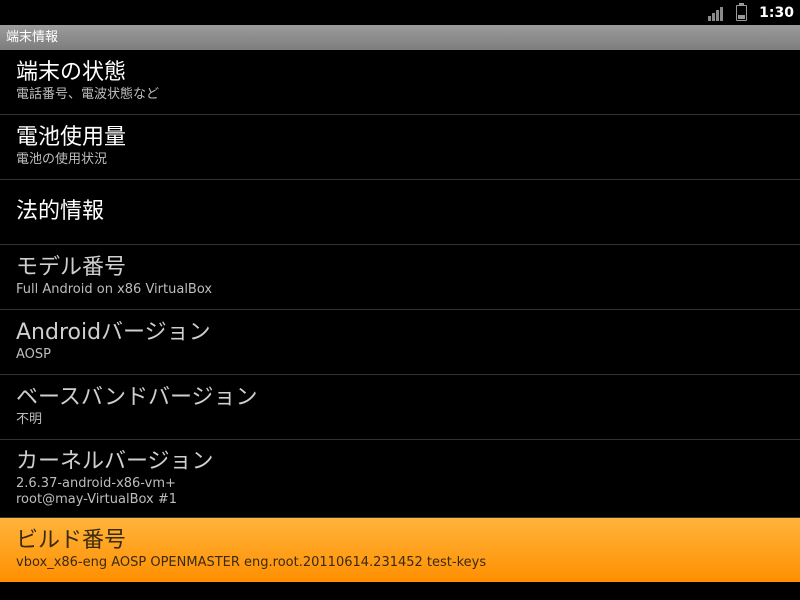  I want to click on pref-title: 端末の状態, so click(71, 72).